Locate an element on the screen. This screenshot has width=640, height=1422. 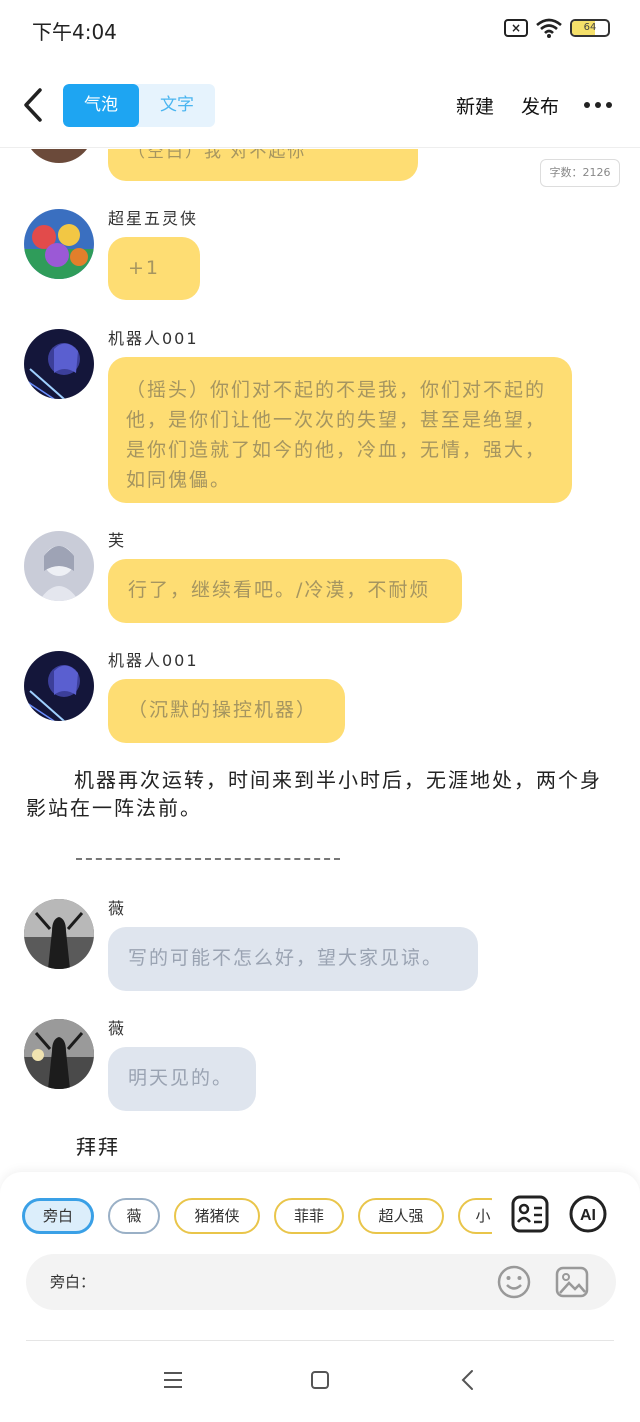
status-icons: × 64 is located at coordinates (557, 28).